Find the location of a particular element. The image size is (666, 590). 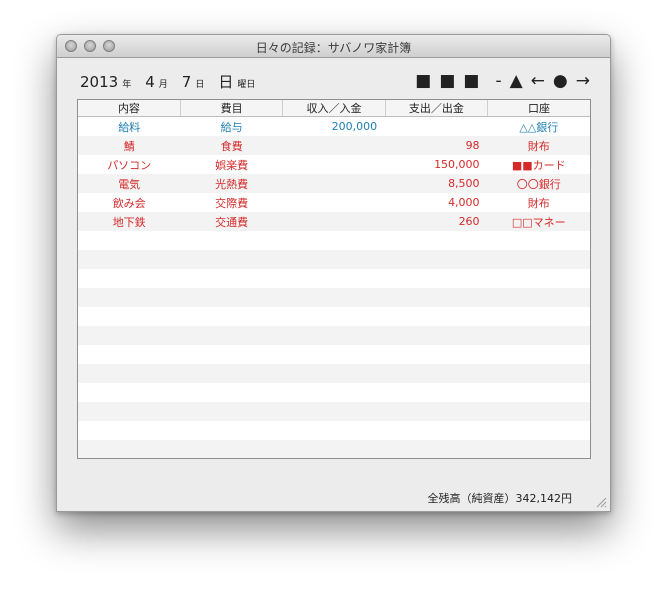

arrow-right-icon: → is located at coordinates (584, 81).